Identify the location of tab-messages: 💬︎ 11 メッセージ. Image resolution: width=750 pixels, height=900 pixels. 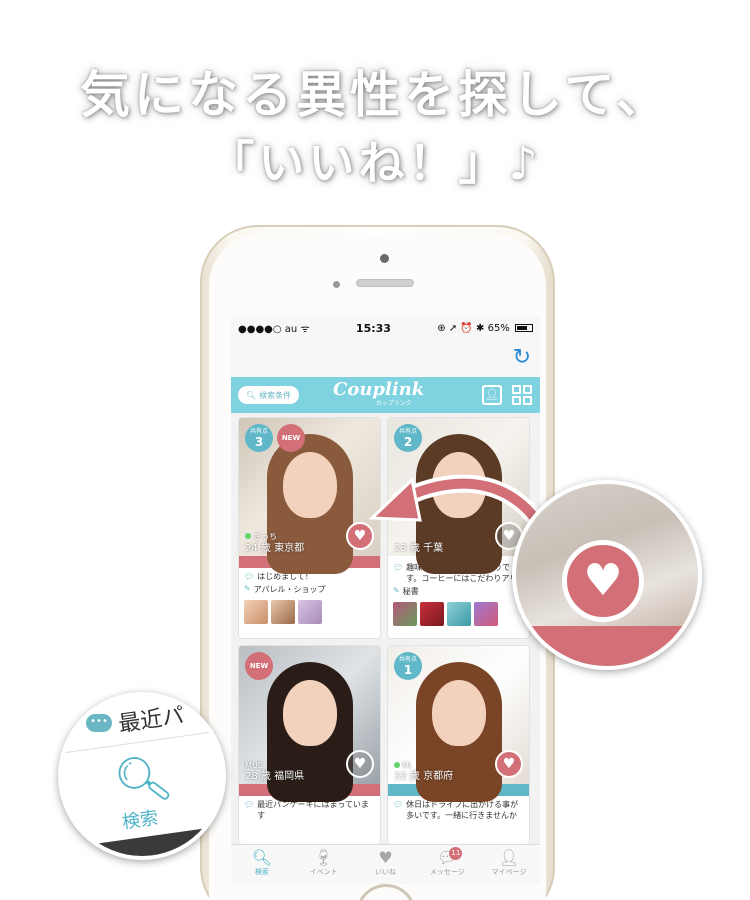
(447, 864).